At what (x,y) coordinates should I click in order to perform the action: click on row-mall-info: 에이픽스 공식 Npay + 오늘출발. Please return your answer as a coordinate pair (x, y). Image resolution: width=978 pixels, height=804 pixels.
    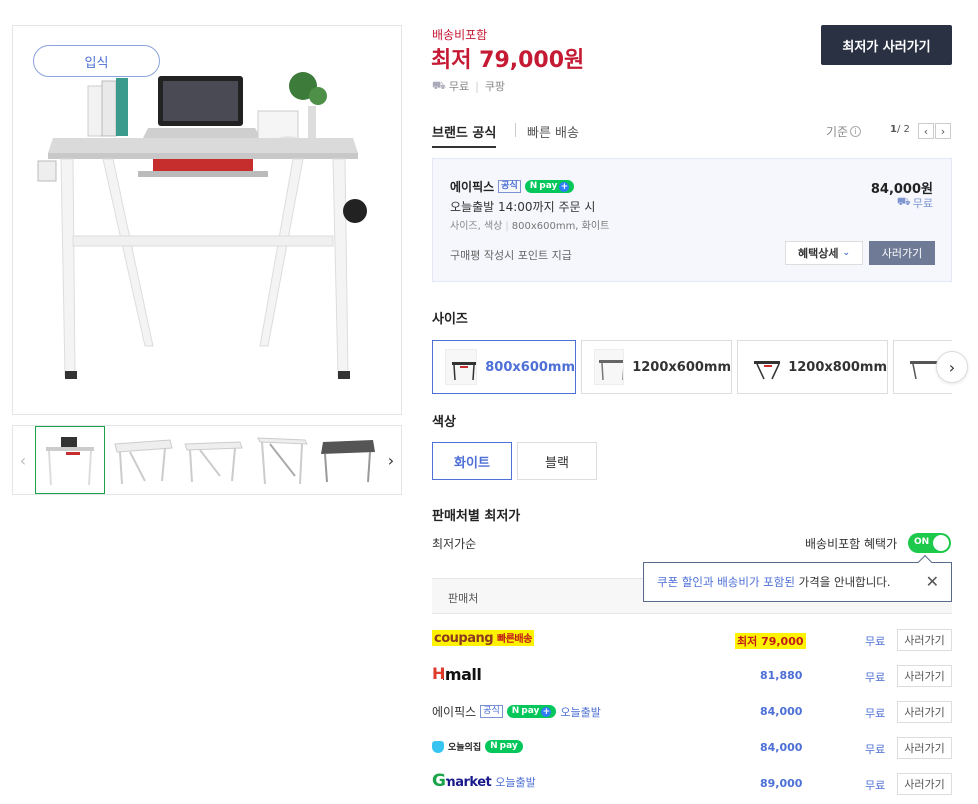
    Looking at the image, I should click on (516, 712).